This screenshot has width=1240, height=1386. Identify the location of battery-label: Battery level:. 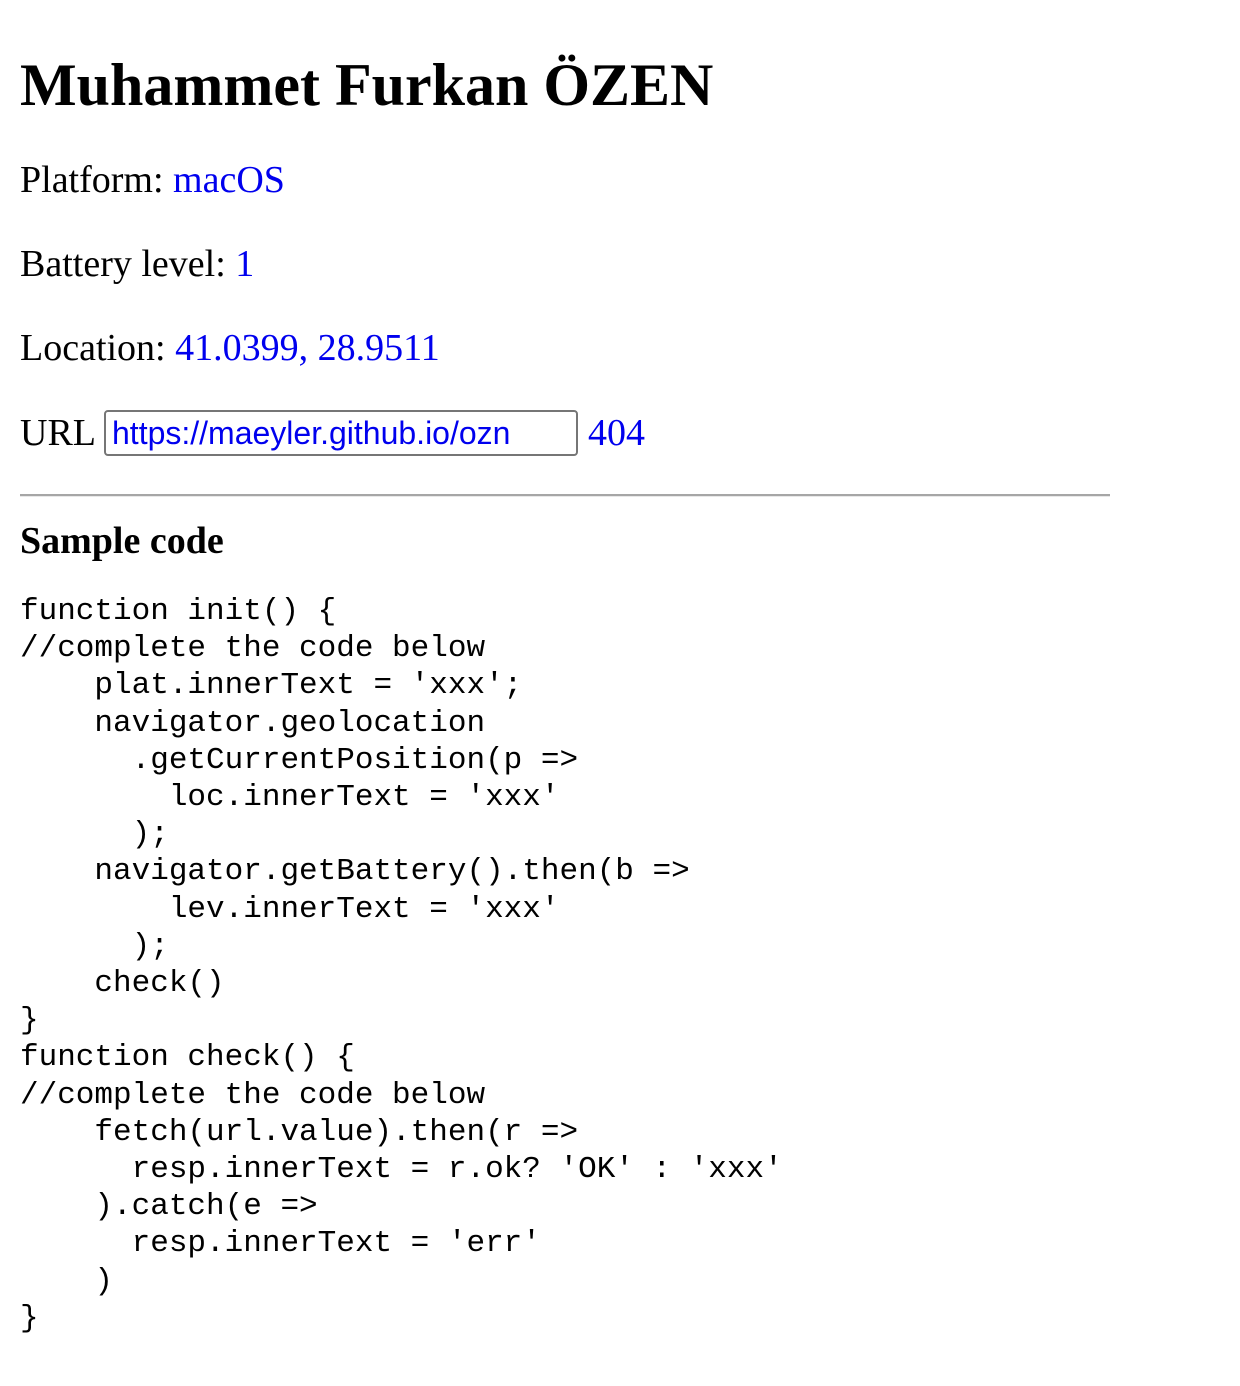
(128, 264).